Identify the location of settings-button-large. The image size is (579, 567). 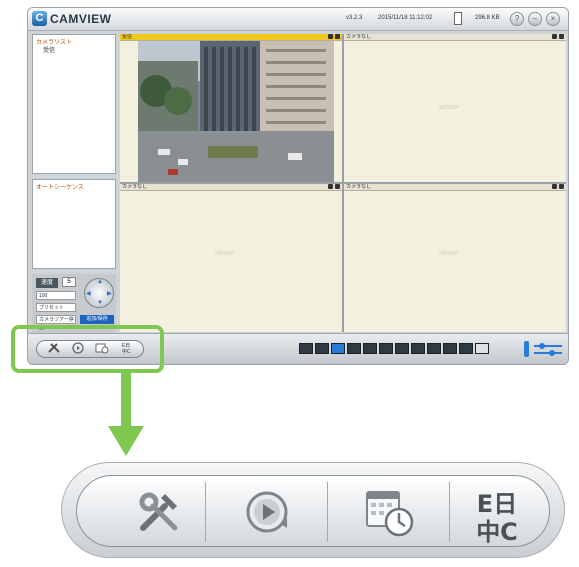
(158, 512).